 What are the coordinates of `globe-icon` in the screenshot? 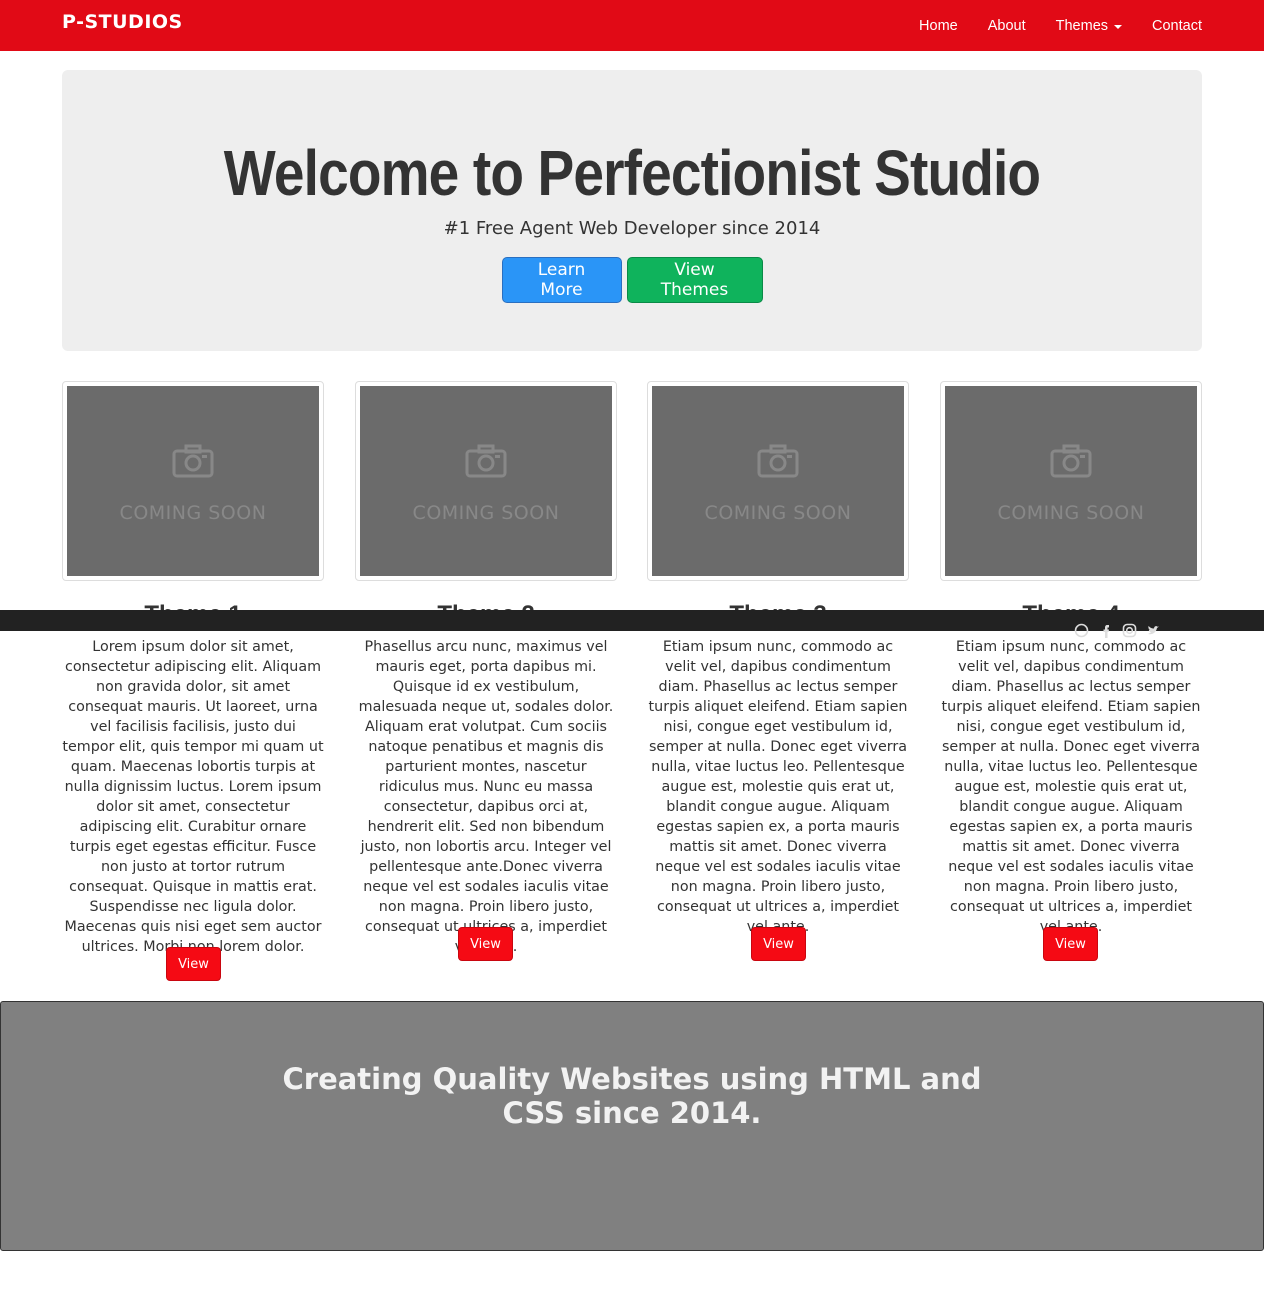 It's located at (1081, 630).